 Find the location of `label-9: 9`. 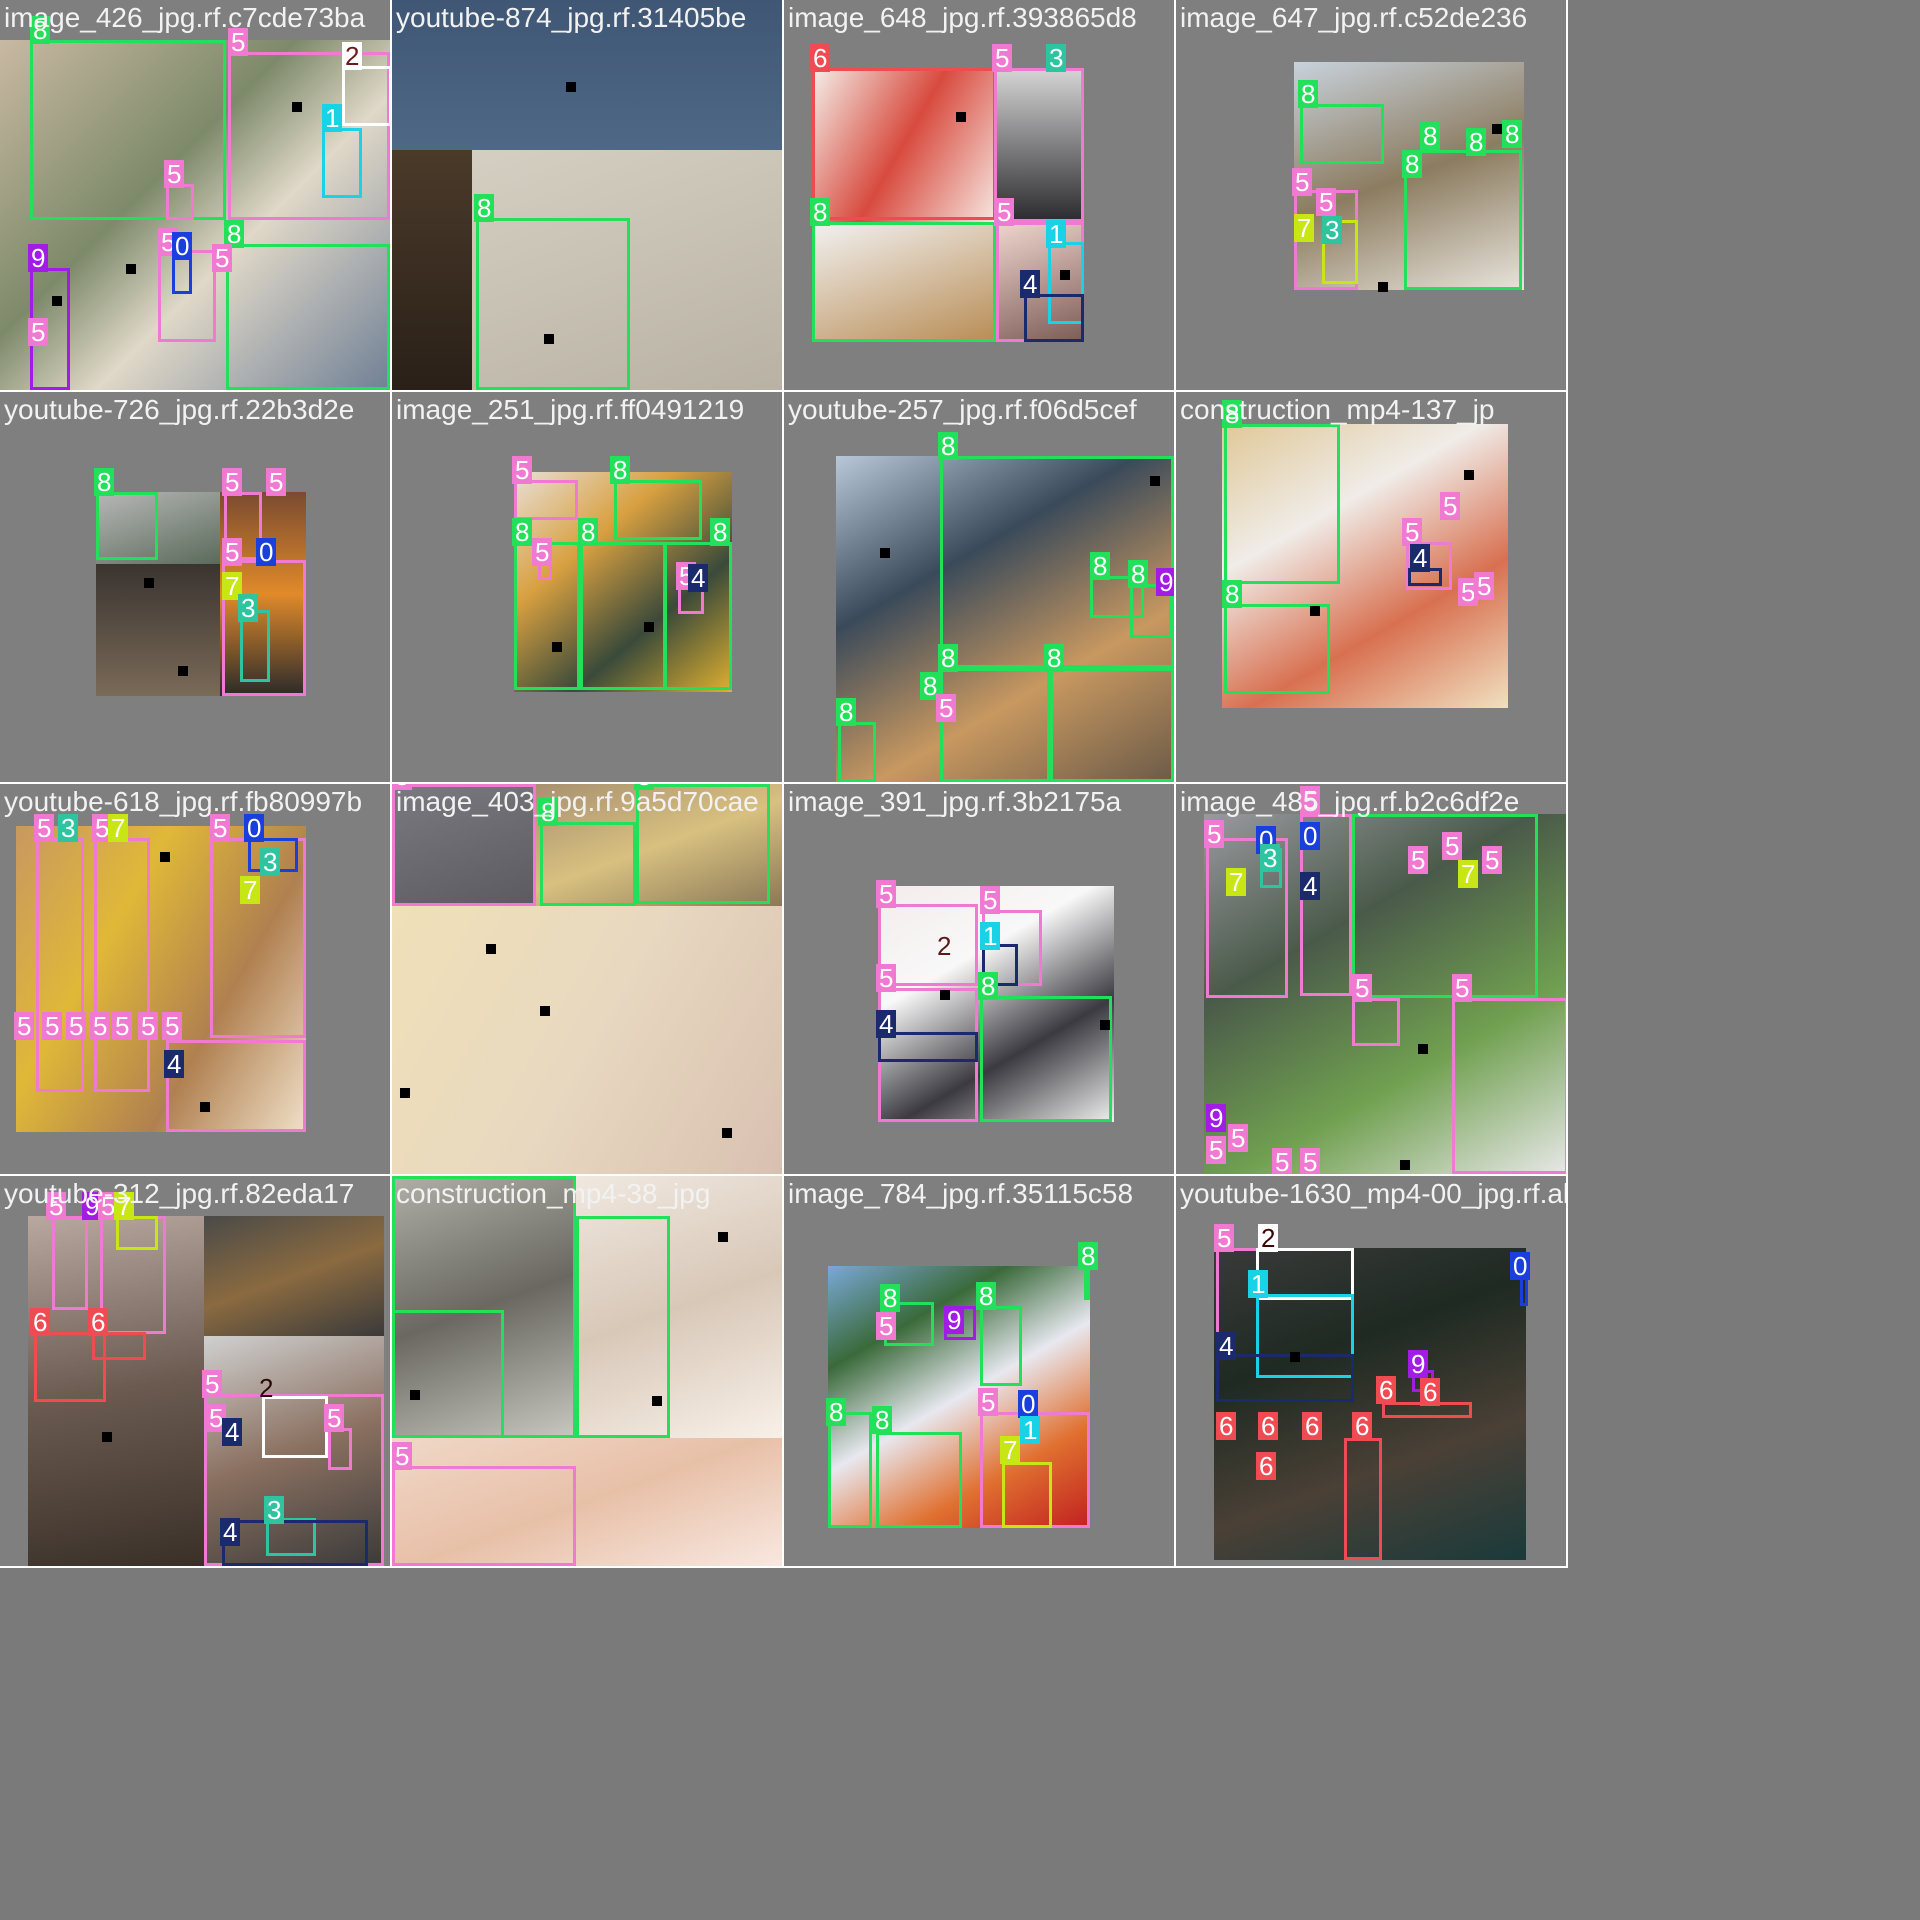

label-9: 9 is located at coordinates (1418, 1364).